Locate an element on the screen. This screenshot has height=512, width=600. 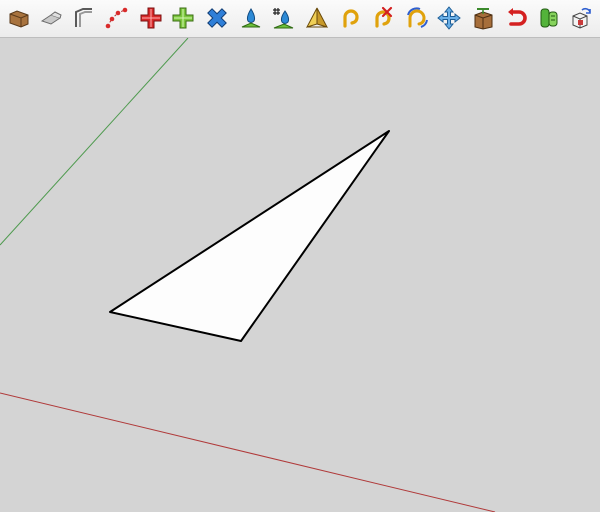
eraser-icon is located at coordinates (51, 18).